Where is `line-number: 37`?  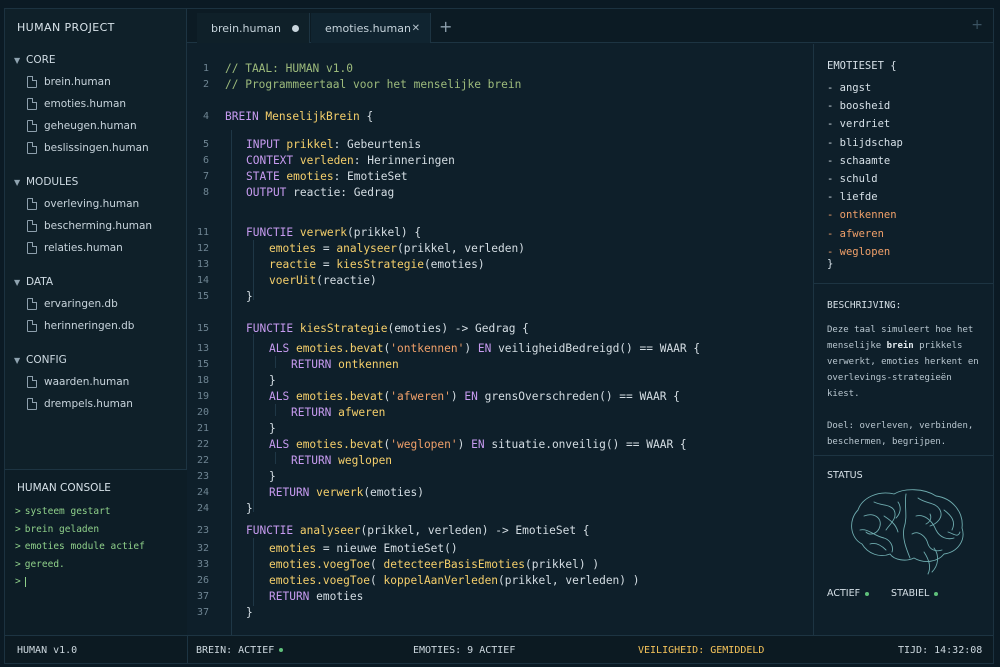
line-number: 37 is located at coordinates (202, 612).